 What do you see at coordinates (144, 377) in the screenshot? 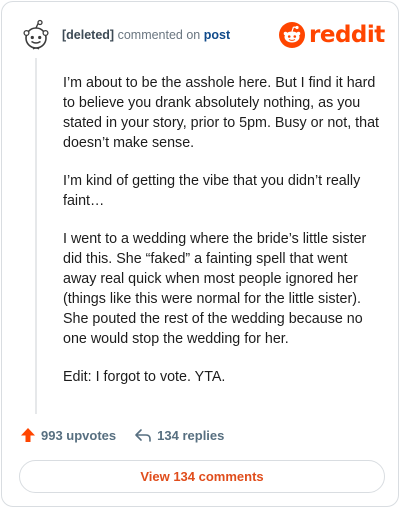
I see `comment-paragraph: Edit: I forgot to vote. YTA.` at bounding box center [144, 377].